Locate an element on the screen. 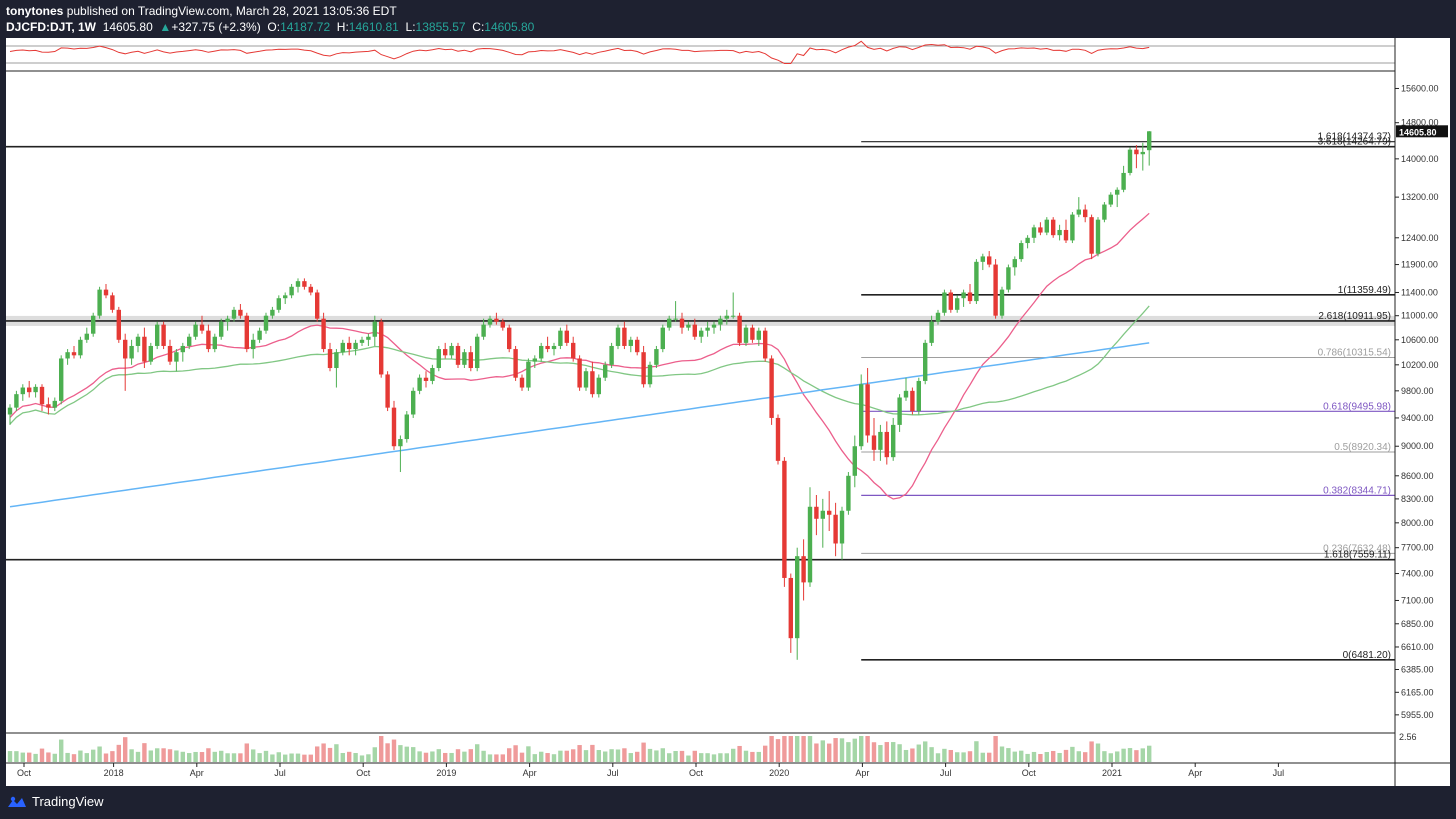  time-tick-label: Jul is located at coordinates (280, 773).